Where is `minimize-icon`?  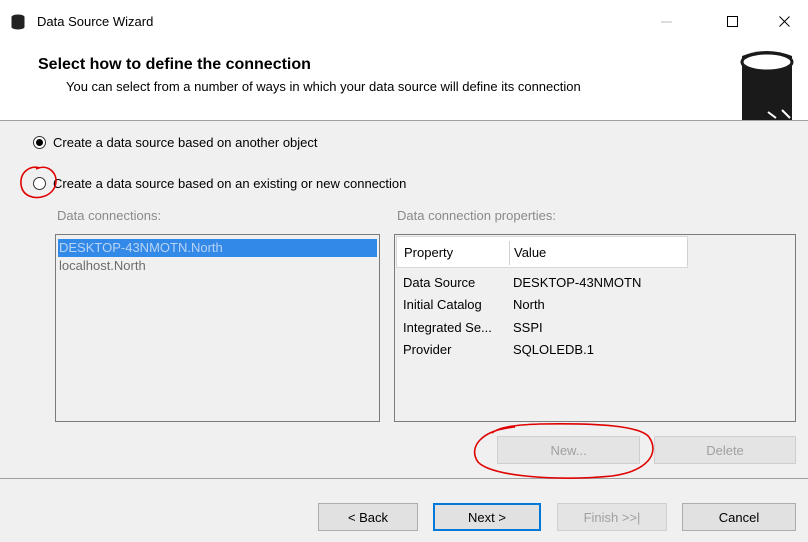 minimize-icon is located at coordinates (666, 22).